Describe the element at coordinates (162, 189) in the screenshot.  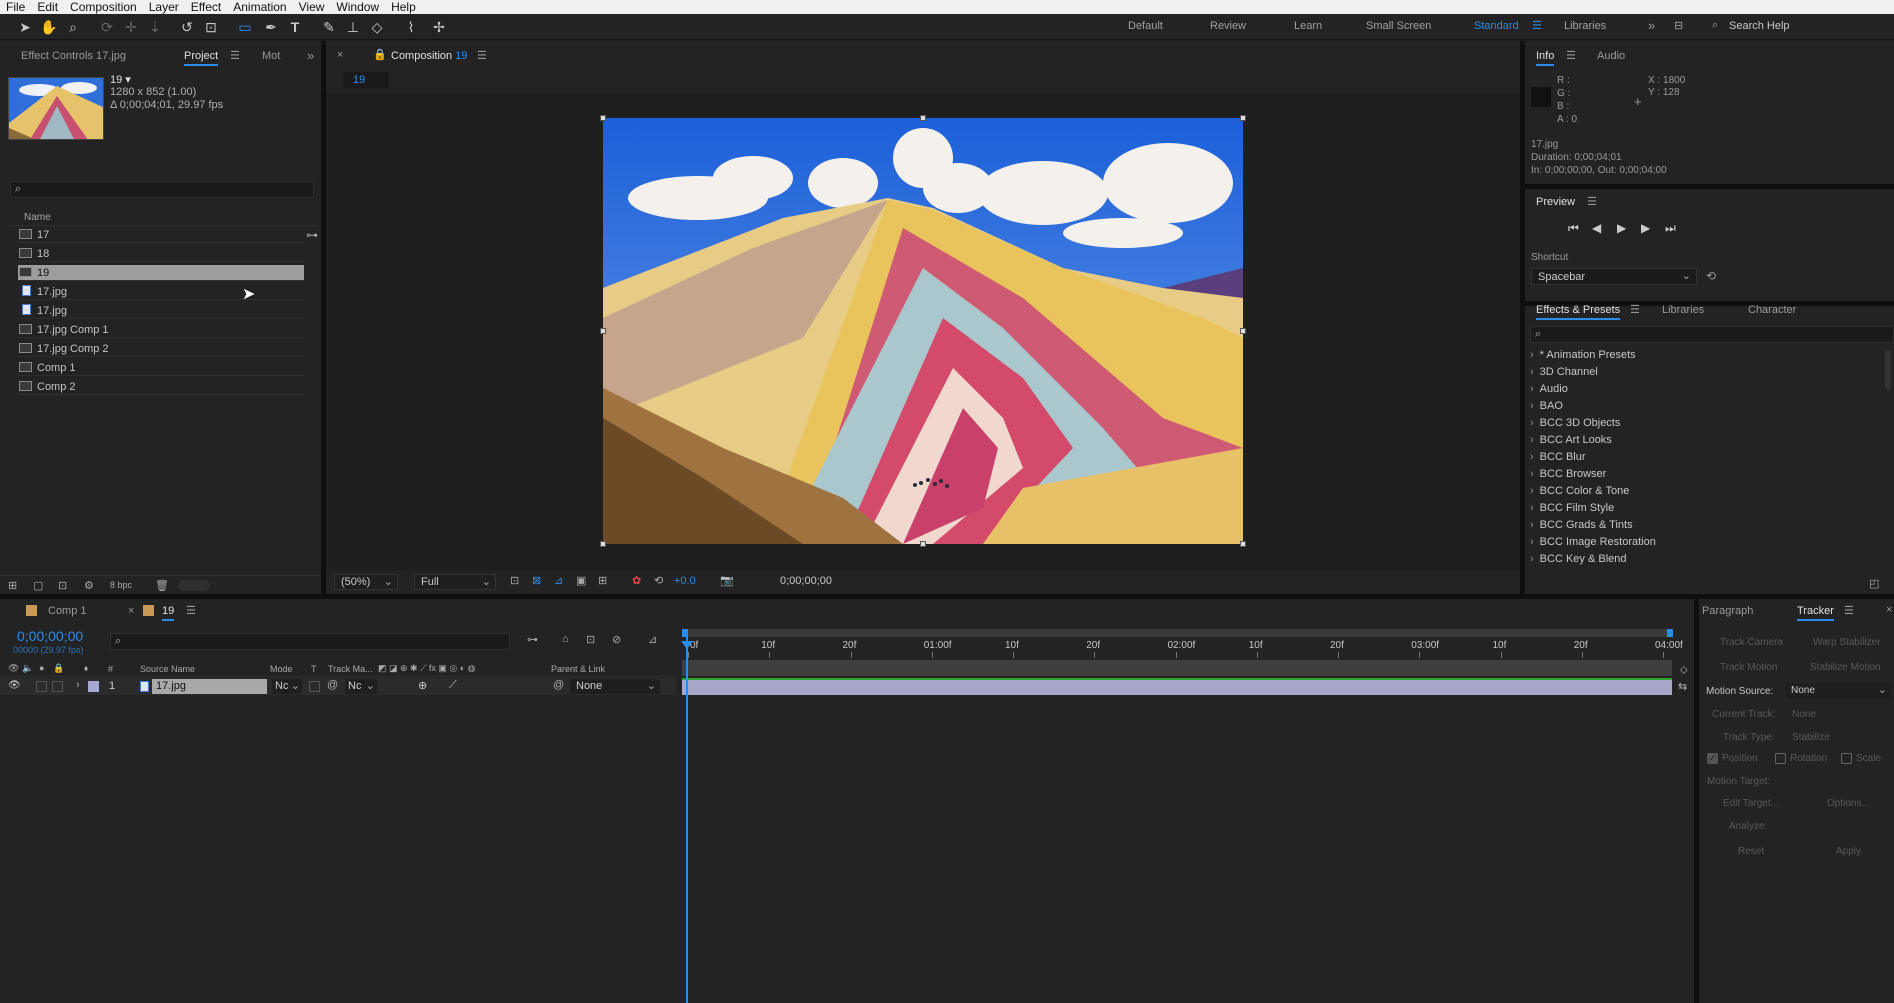
I see `project-search-input: ⌕` at that location.